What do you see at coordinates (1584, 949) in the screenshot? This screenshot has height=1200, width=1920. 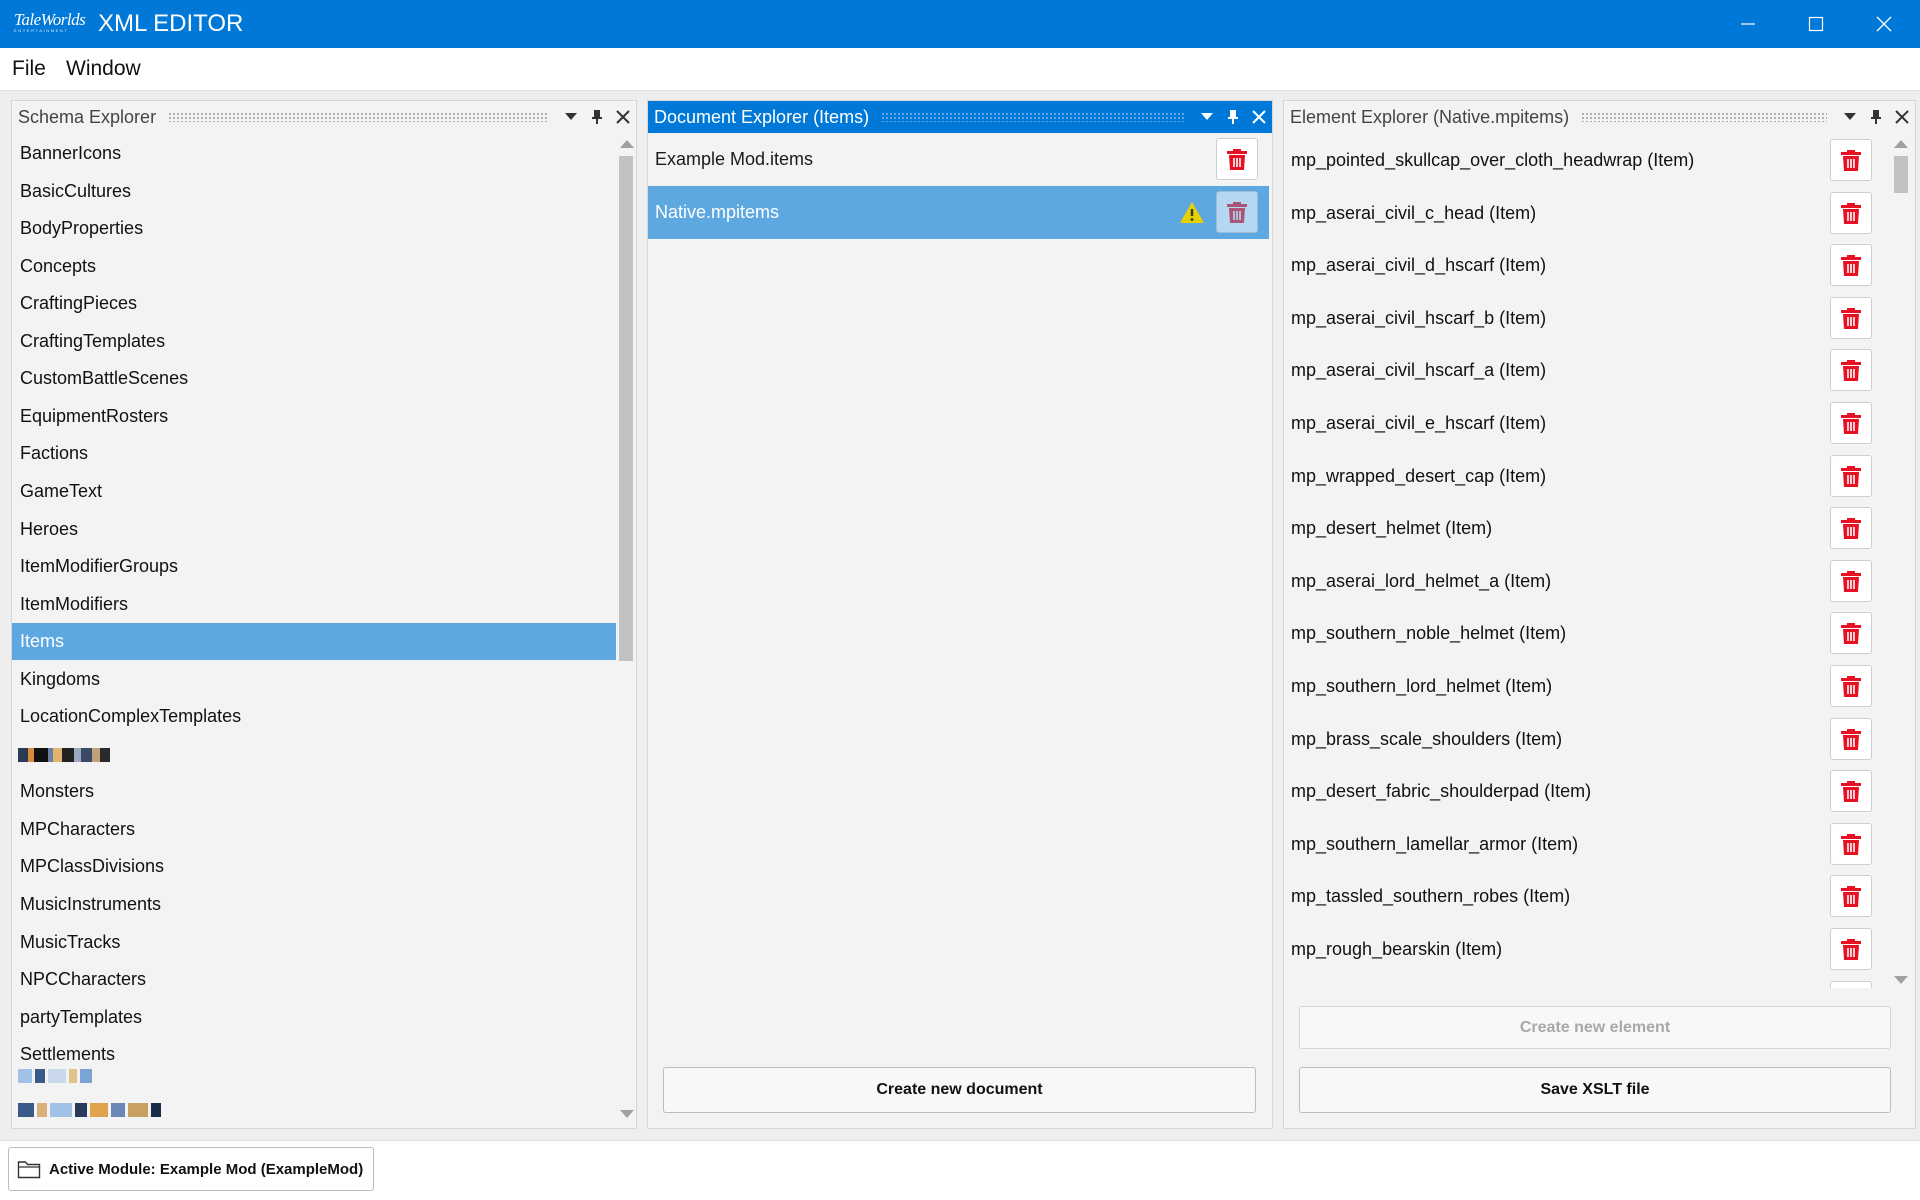 I see `element-row: mp_rough_bearskin (Item)` at bounding box center [1584, 949].